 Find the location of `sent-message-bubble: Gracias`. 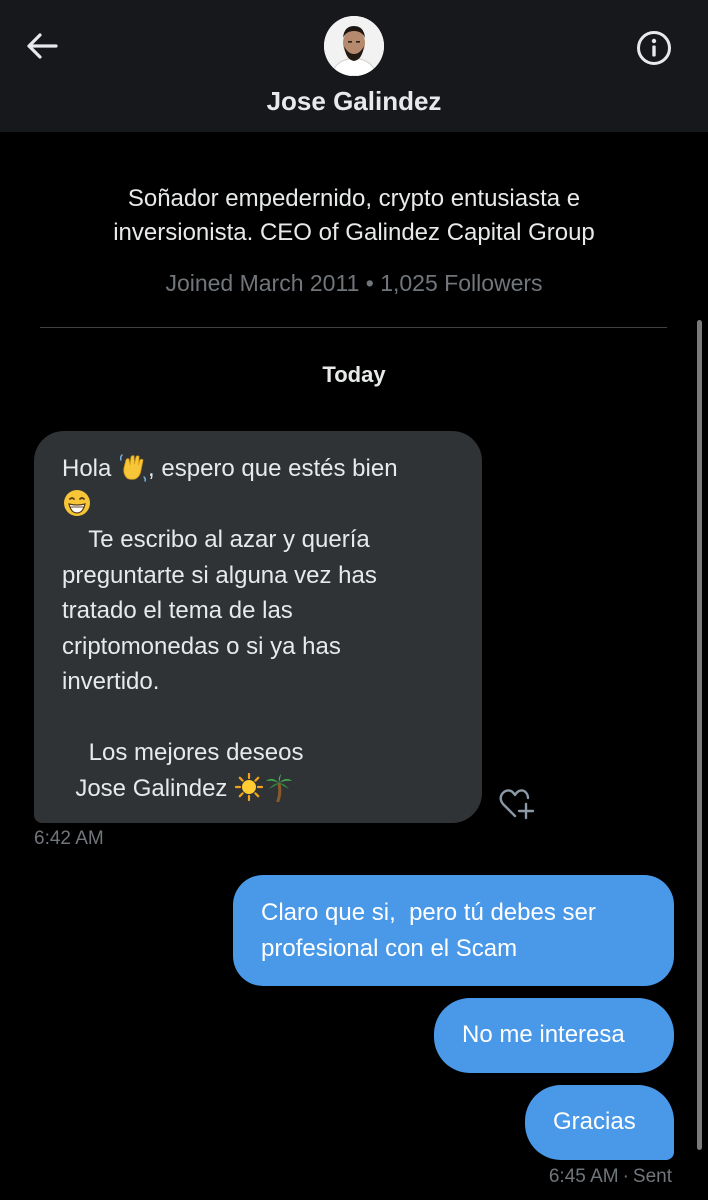

sent-message-bubble: Gracias is located at coordinates (599, 1122).